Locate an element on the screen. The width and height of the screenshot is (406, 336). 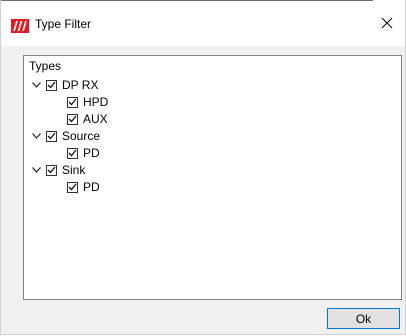
source-checkbox is located at coordinates (51, 136).